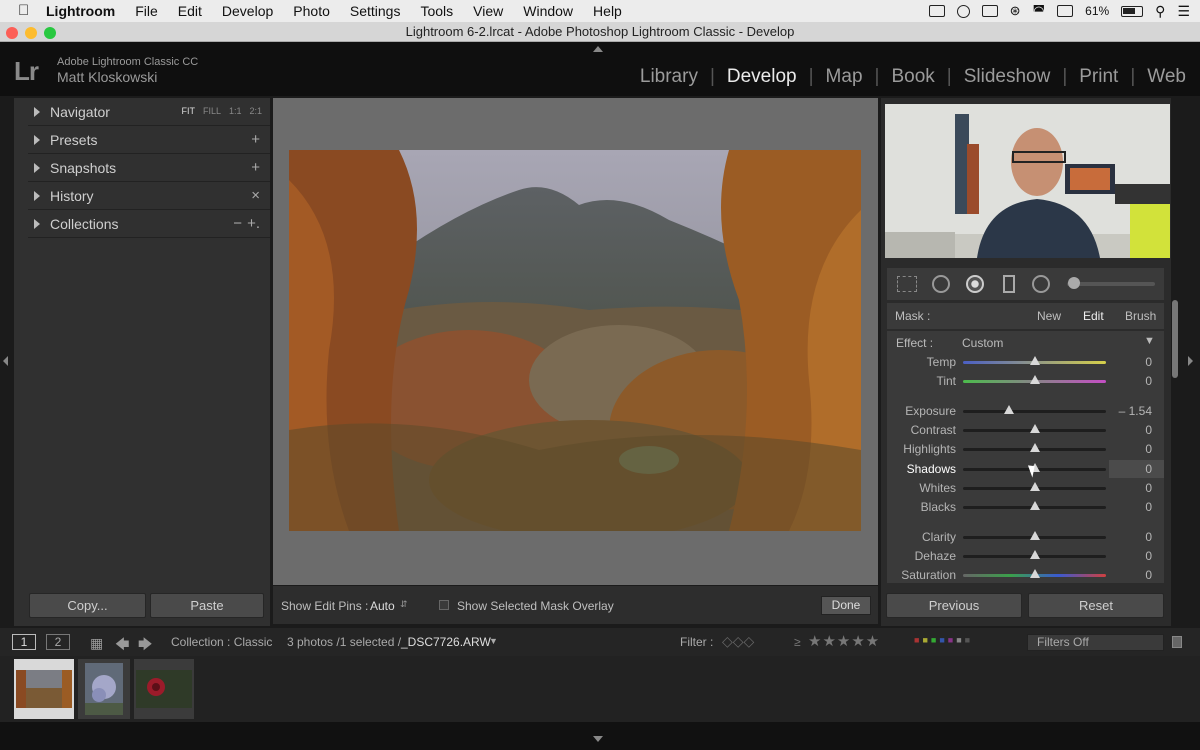  What do you see at coordinates (1034, 411) in the screenshot?
I see `slider-track` at bounding box center [1034, 411].